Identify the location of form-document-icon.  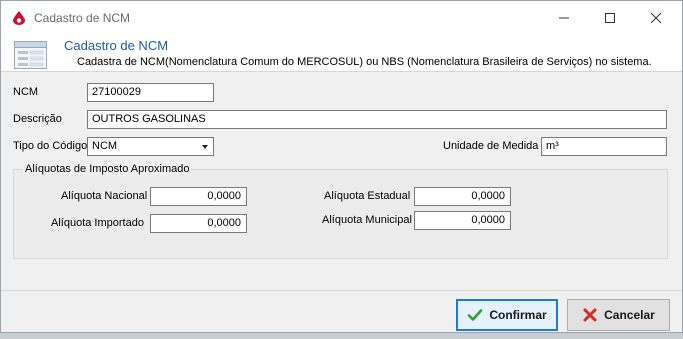
(30, 55).